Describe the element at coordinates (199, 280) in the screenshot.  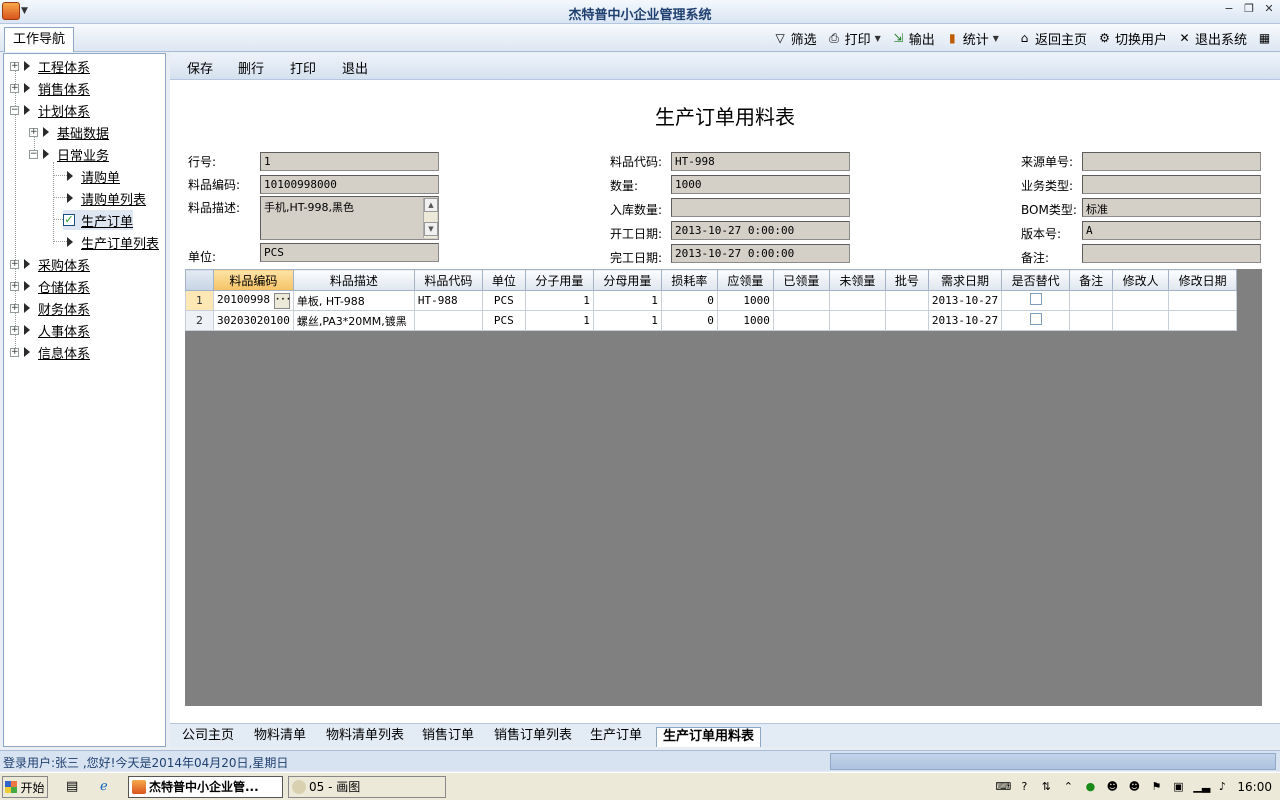
I see `grid-corner` at that location.